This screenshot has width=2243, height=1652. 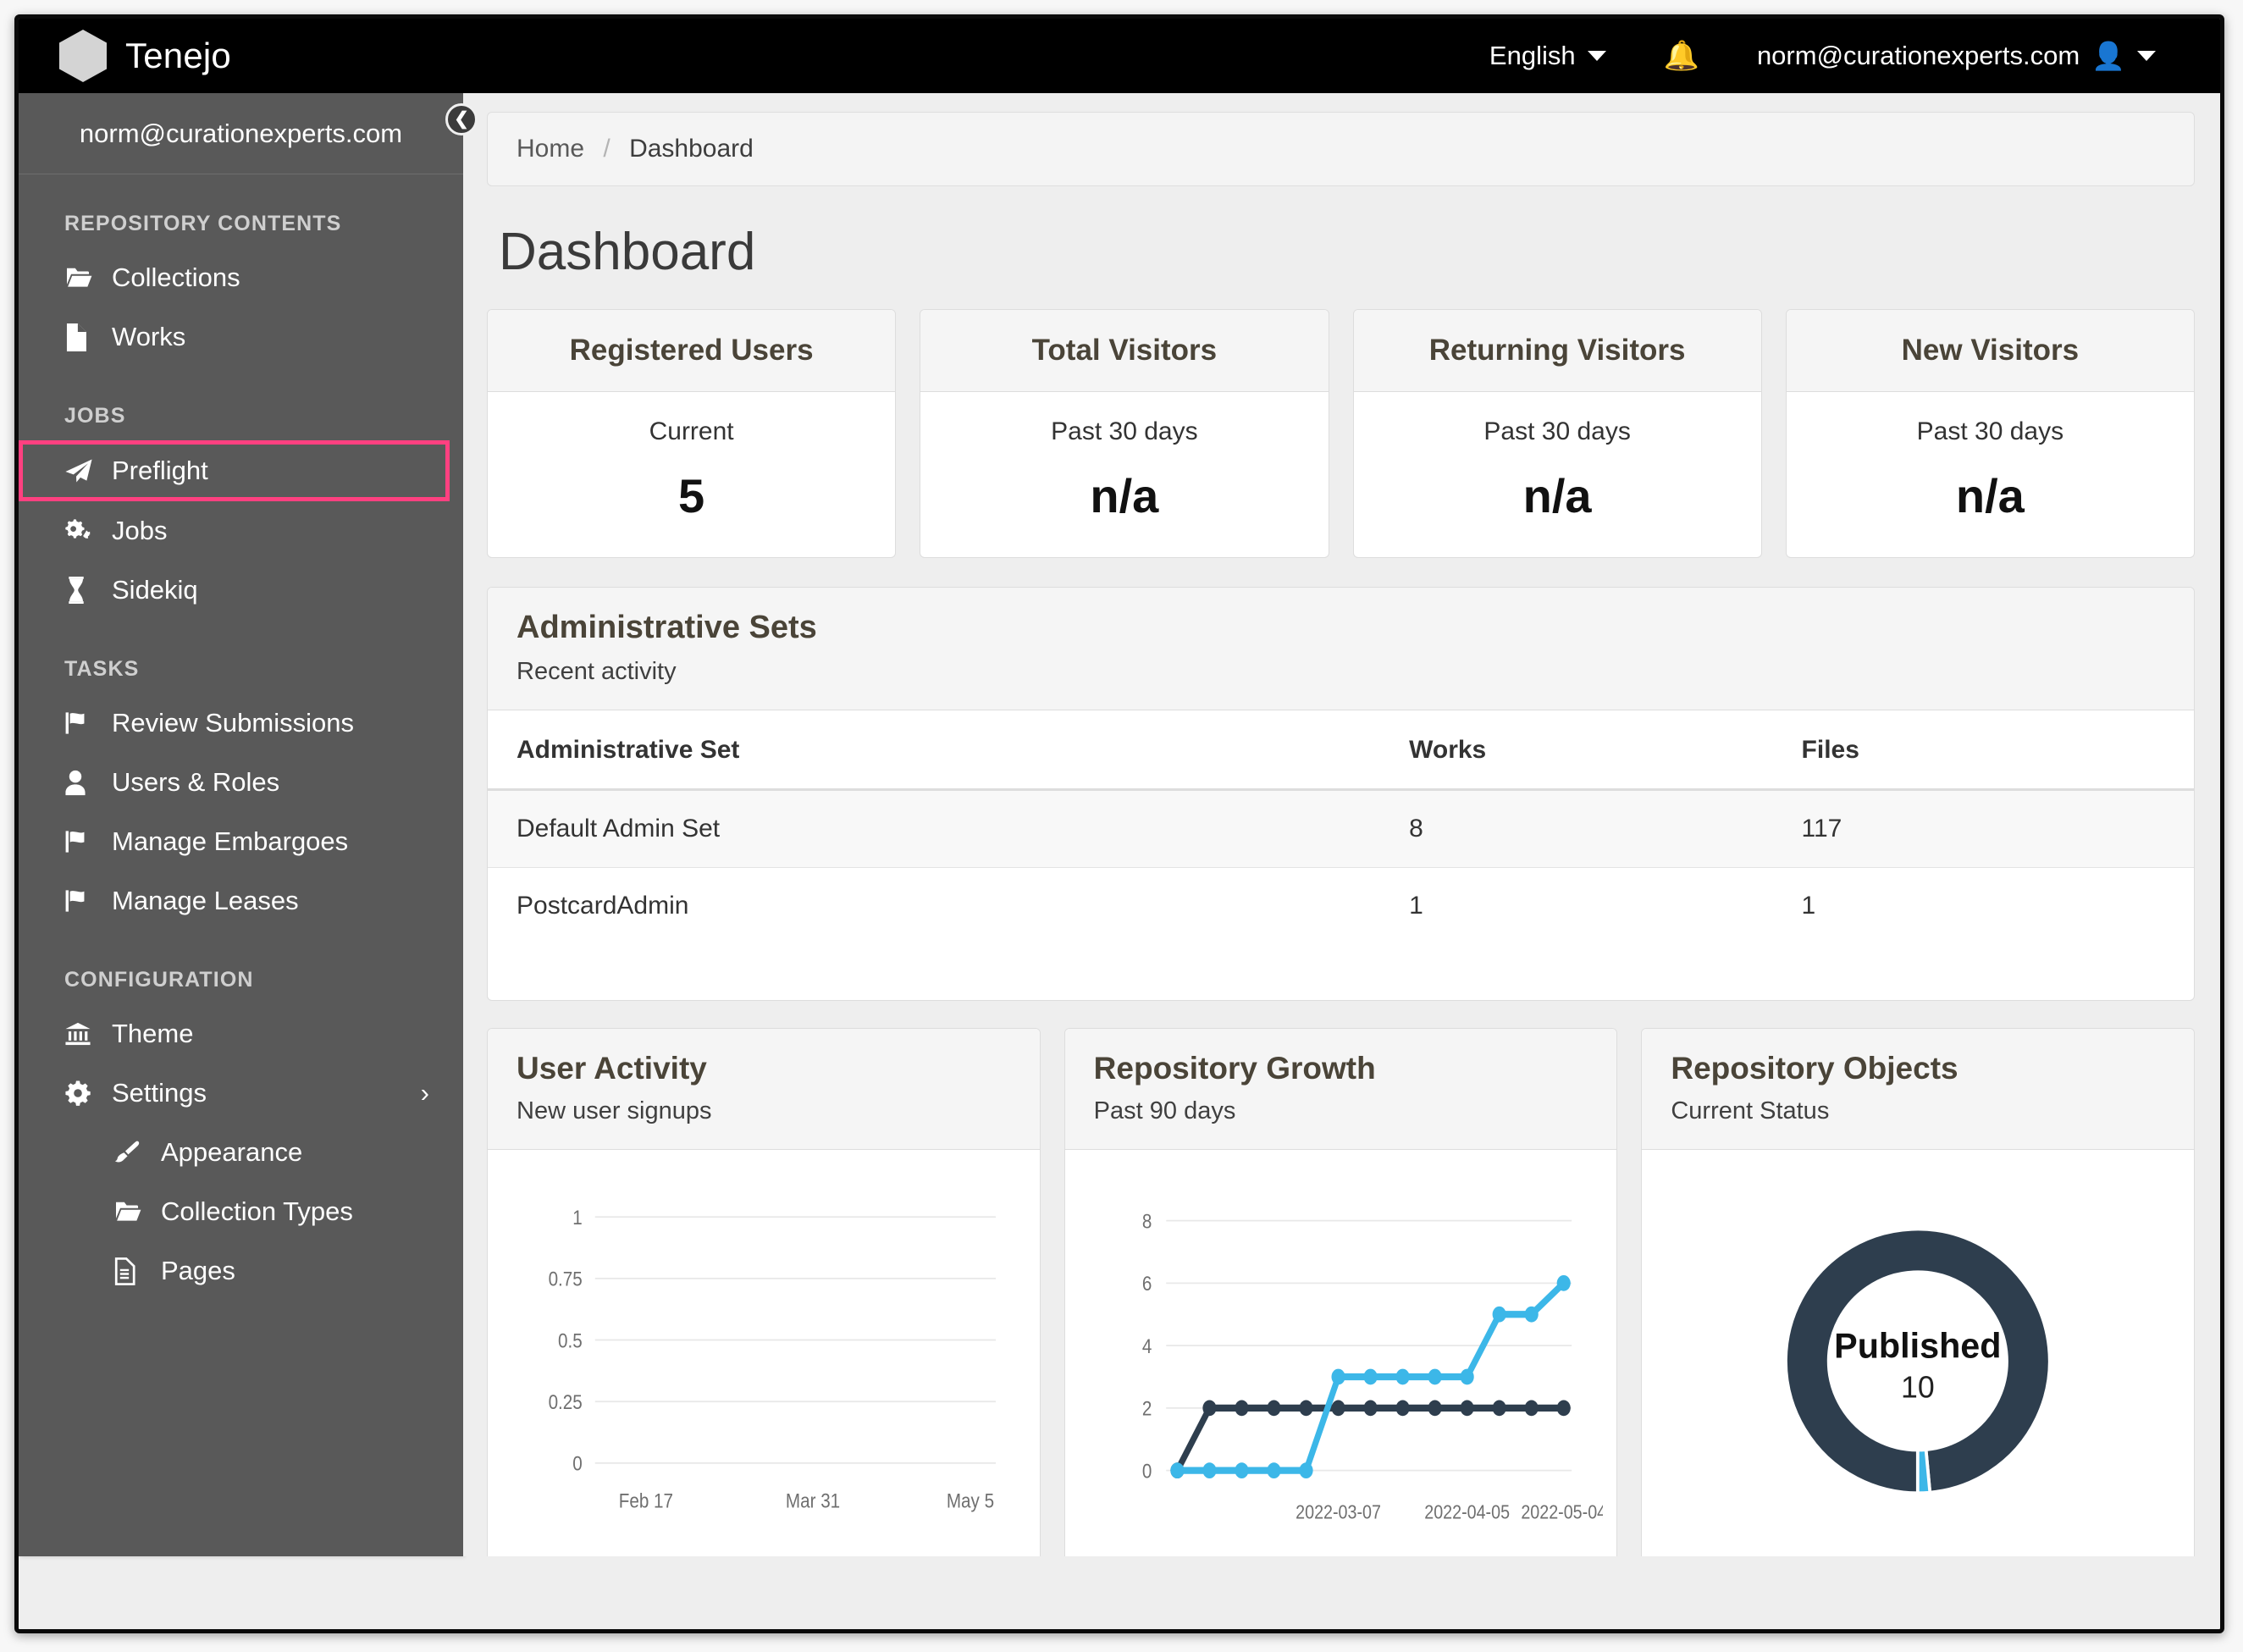 I want to click on stat-card-subtitle: Current, so click(x=691, y=431).